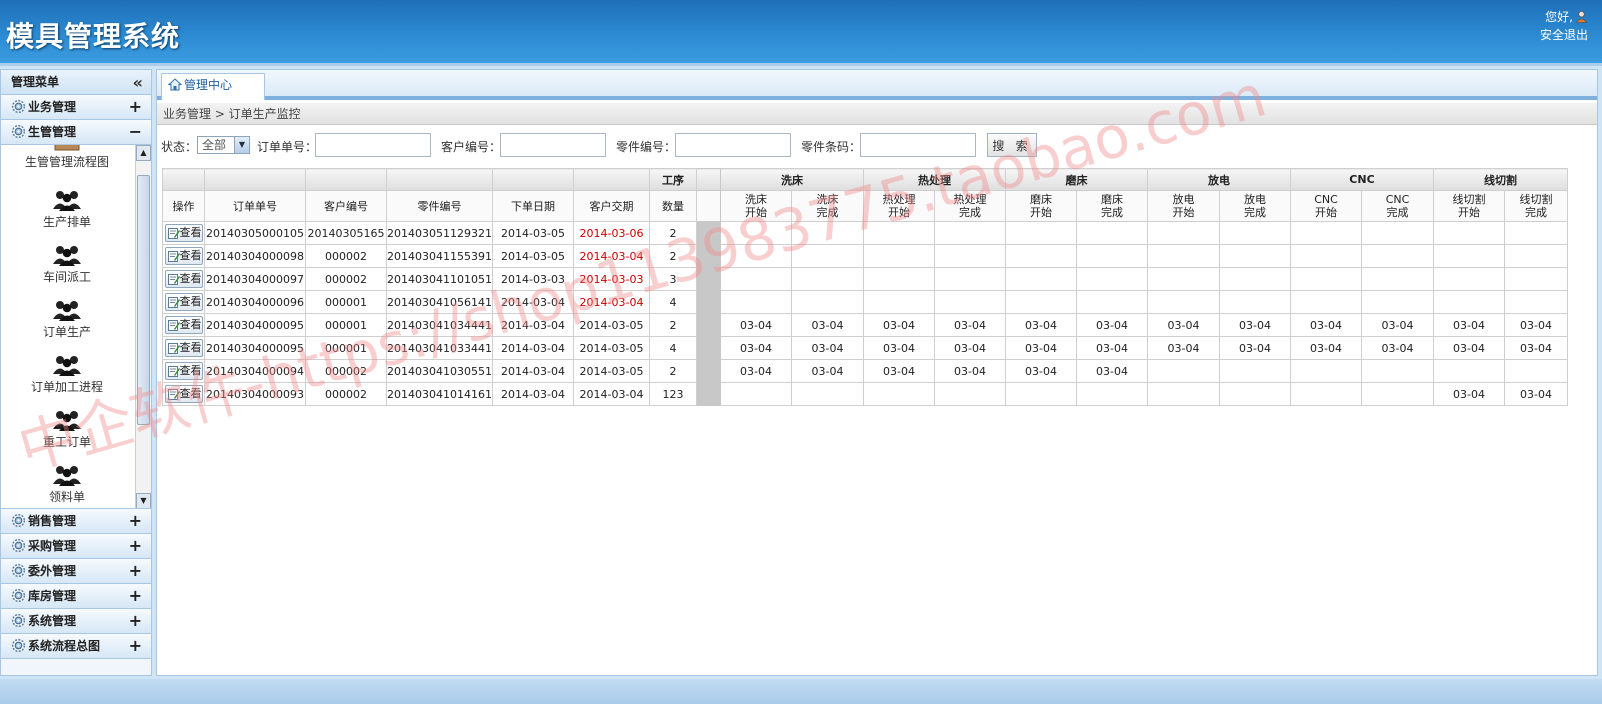 This screenshot has width=1602, height=704. Describe the element at coordinates (532, 279) in the screenshot. I see `order-date-cell: 2014-03-03` at that location.